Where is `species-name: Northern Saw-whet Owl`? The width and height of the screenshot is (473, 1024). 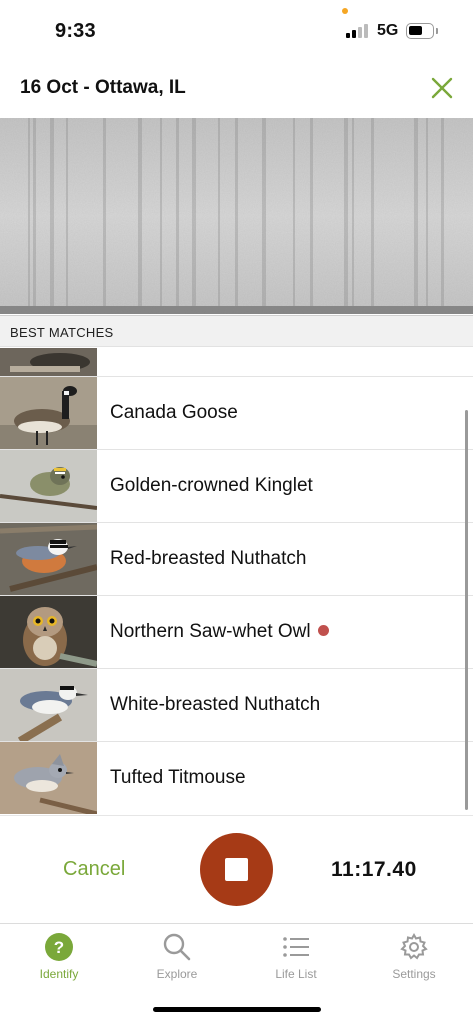
species-name: Northern Saw-whet Owl is located at coordinates (219, 632).